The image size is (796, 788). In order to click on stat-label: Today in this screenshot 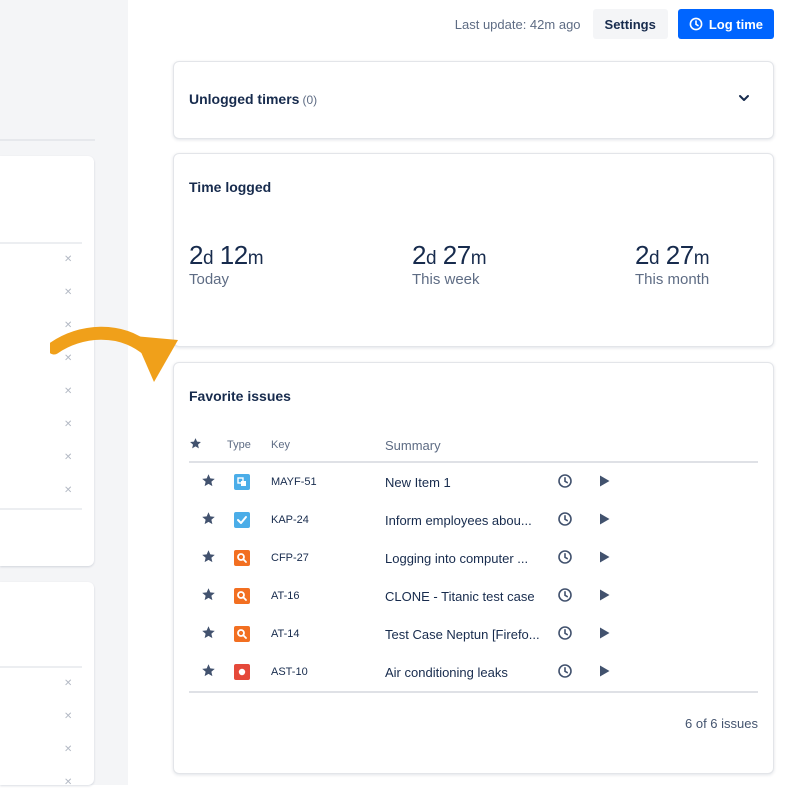, I will do `click(209, 279)`.